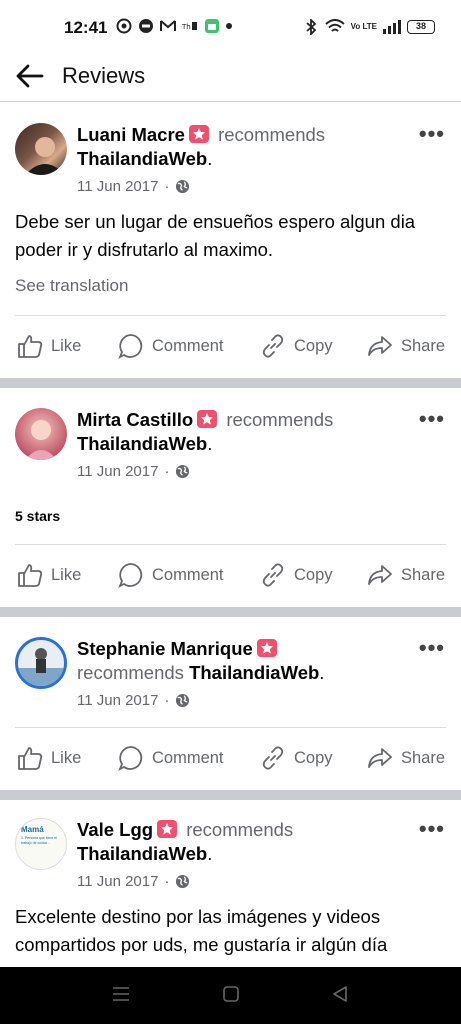 The image size is (461, 1024). What do you see at coordinates (131, 134) in the screenshot?
I see `reviewer-name: Luani Macre` at bounding box center [131, 134].